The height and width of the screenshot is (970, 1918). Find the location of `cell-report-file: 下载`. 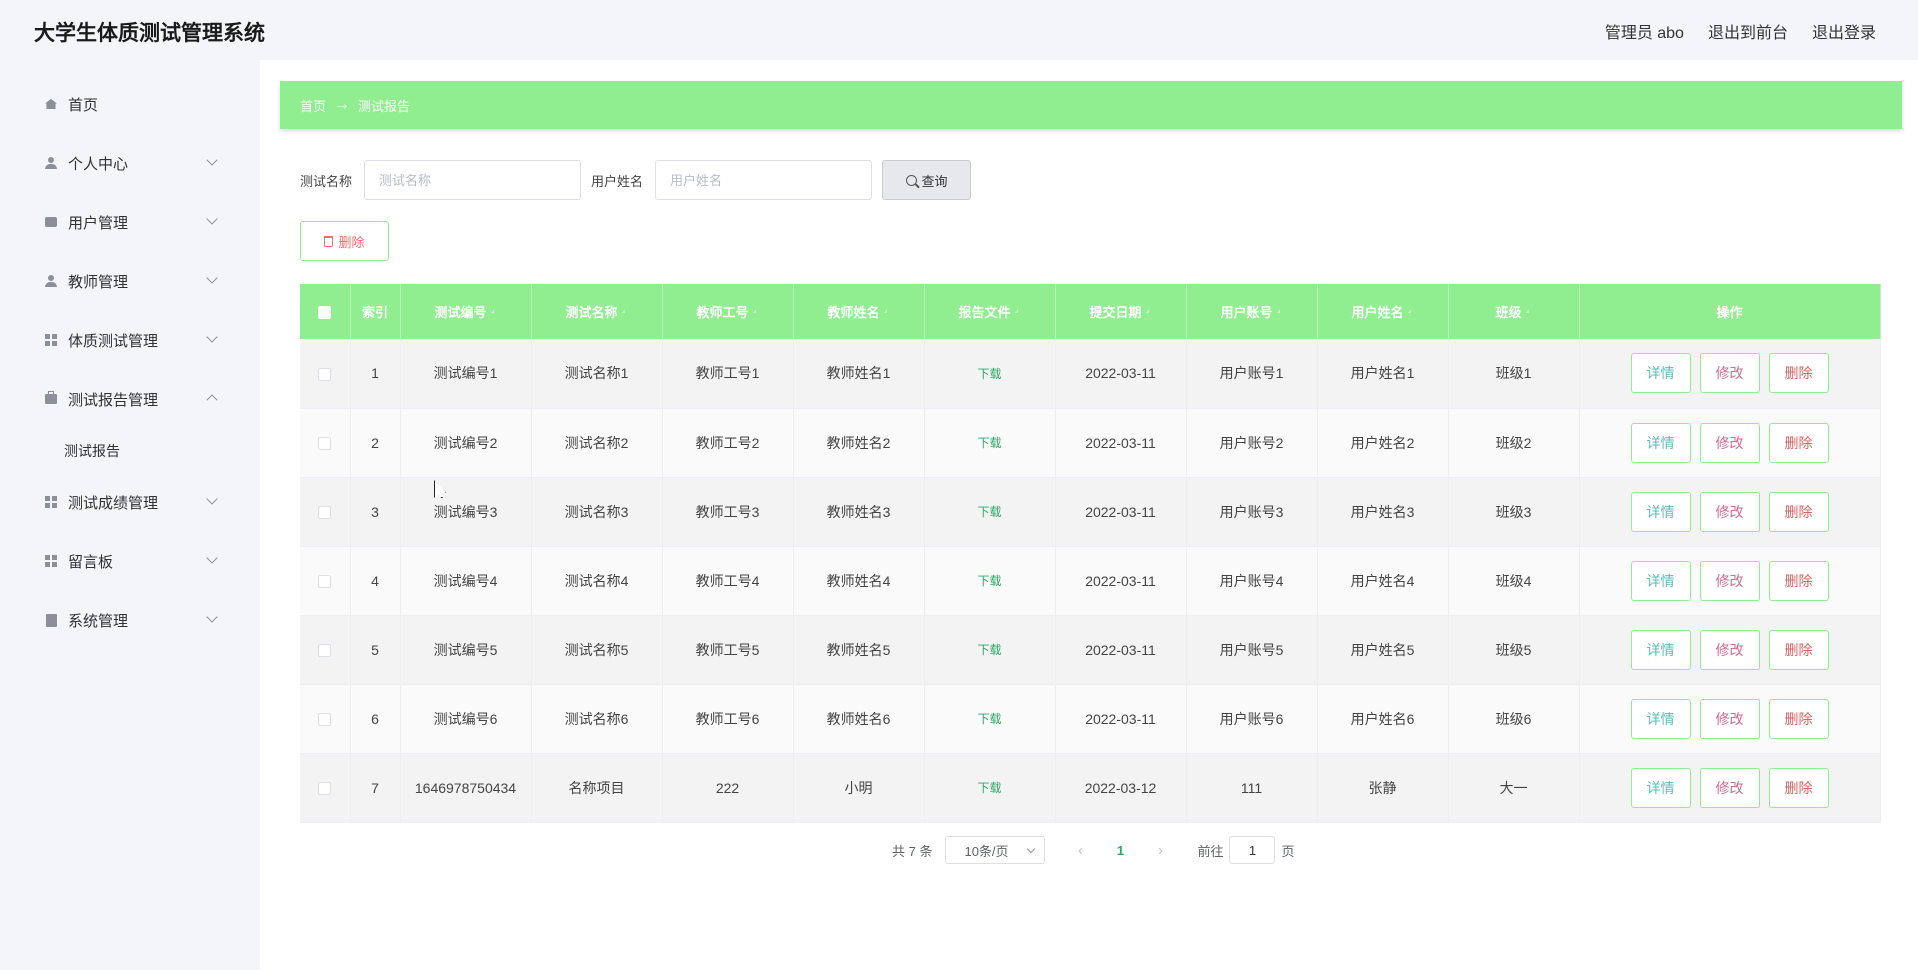

cell-report-file: 下载 is located at coordinates (990, 719).